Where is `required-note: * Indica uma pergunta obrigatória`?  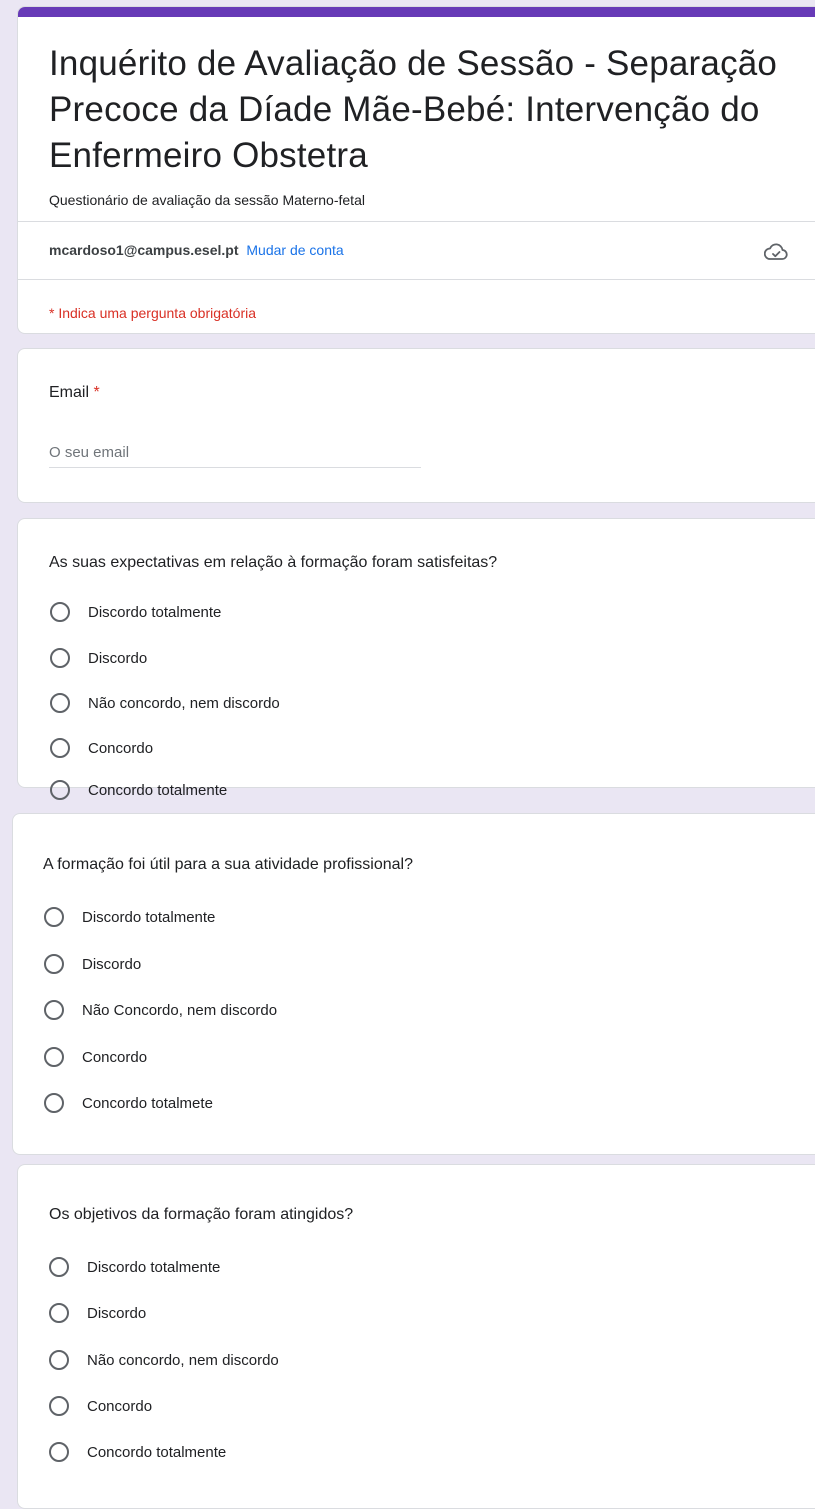
required-note: * Indica uma pergunta obrigatória is located at coordinates (153, 313).